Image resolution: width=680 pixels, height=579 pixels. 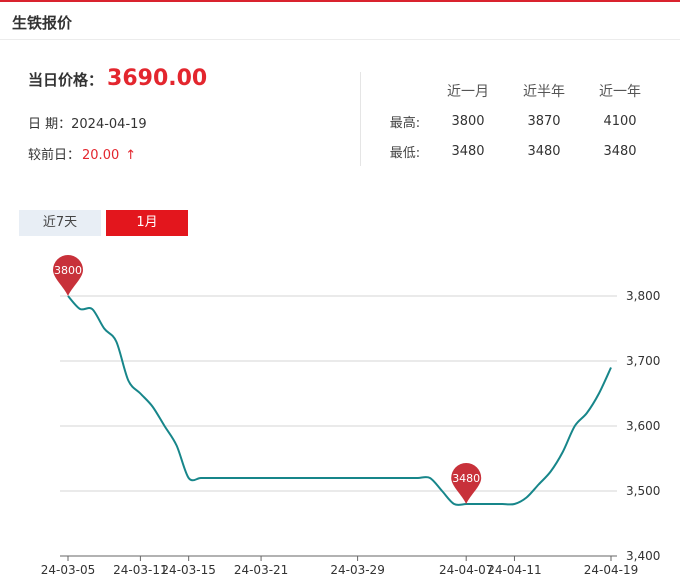 I want to click on page-title: 生铁报价, so click(x=42, y=23).